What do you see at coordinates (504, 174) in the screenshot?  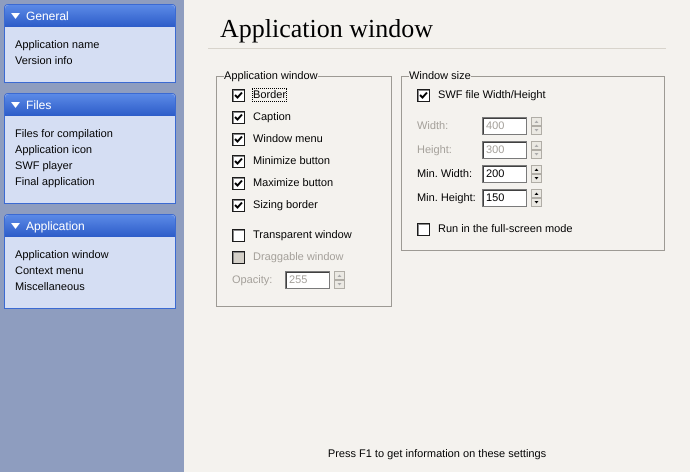 I see `number-field: 200` at bounding box center [504, 174].